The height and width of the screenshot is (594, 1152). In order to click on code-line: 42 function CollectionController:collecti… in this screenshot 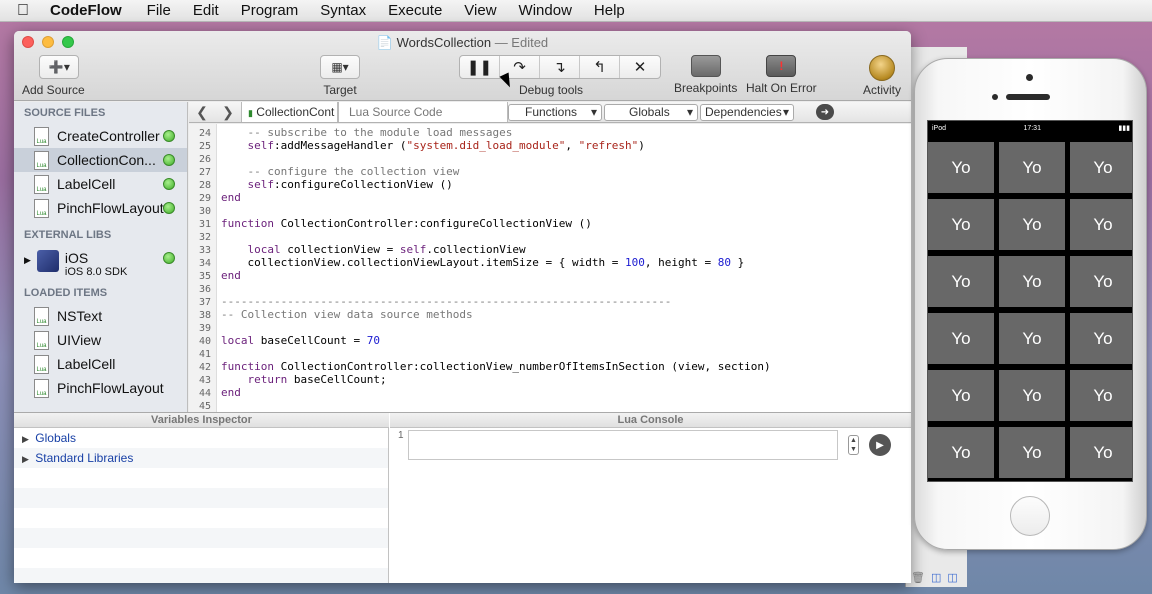, I will do `click(550, 366)`.